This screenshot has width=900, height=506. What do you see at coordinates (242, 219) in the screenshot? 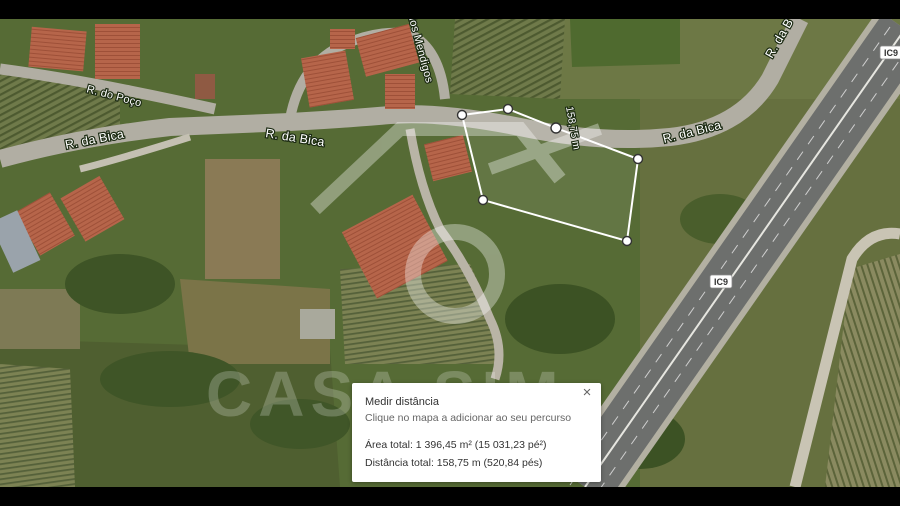
I see `terrain-field-center` at bounding box center [242, 219].